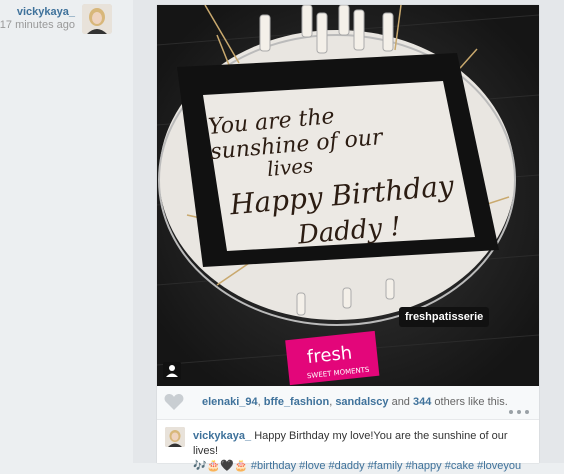  I want to click on caption-emojis: 🎶🎂🖤🎂, so click(220, 466).